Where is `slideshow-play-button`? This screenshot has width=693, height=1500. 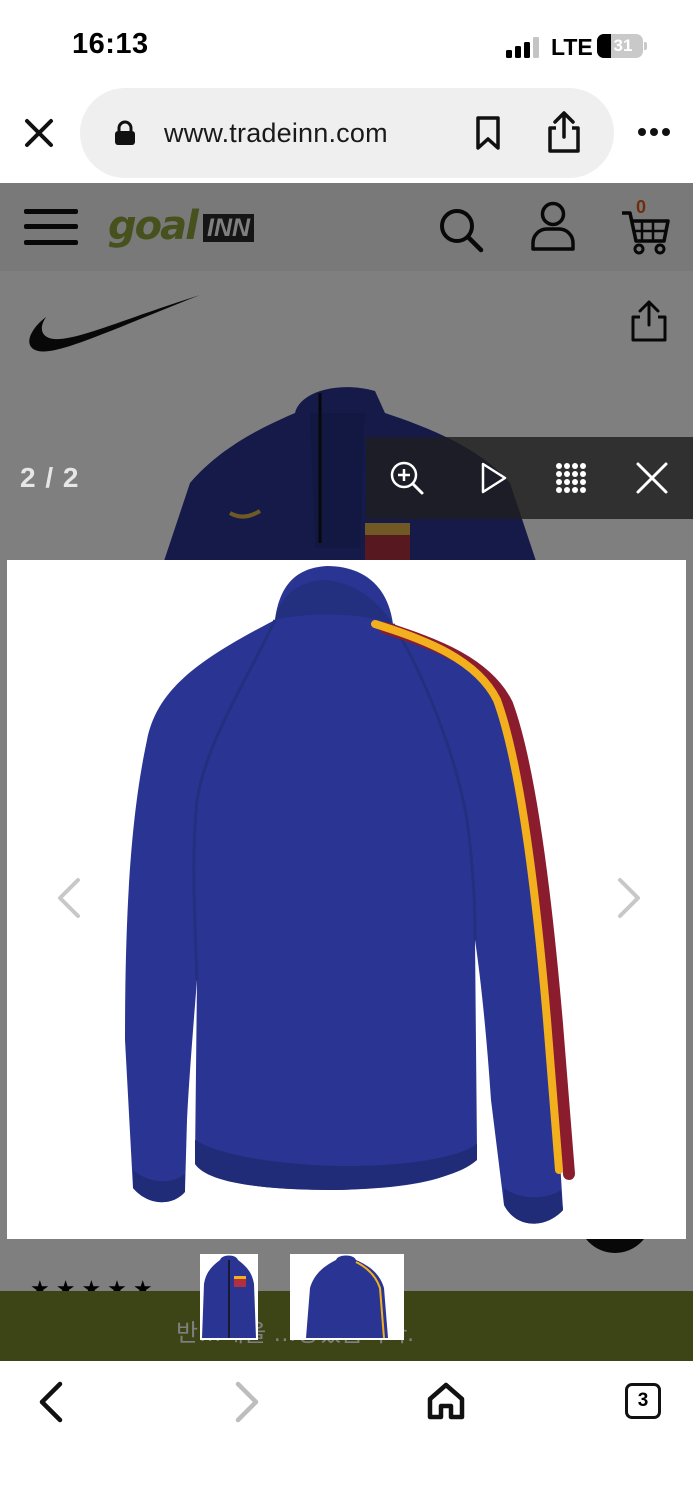 slideshow-play-button is located at coordinates (493, 478).